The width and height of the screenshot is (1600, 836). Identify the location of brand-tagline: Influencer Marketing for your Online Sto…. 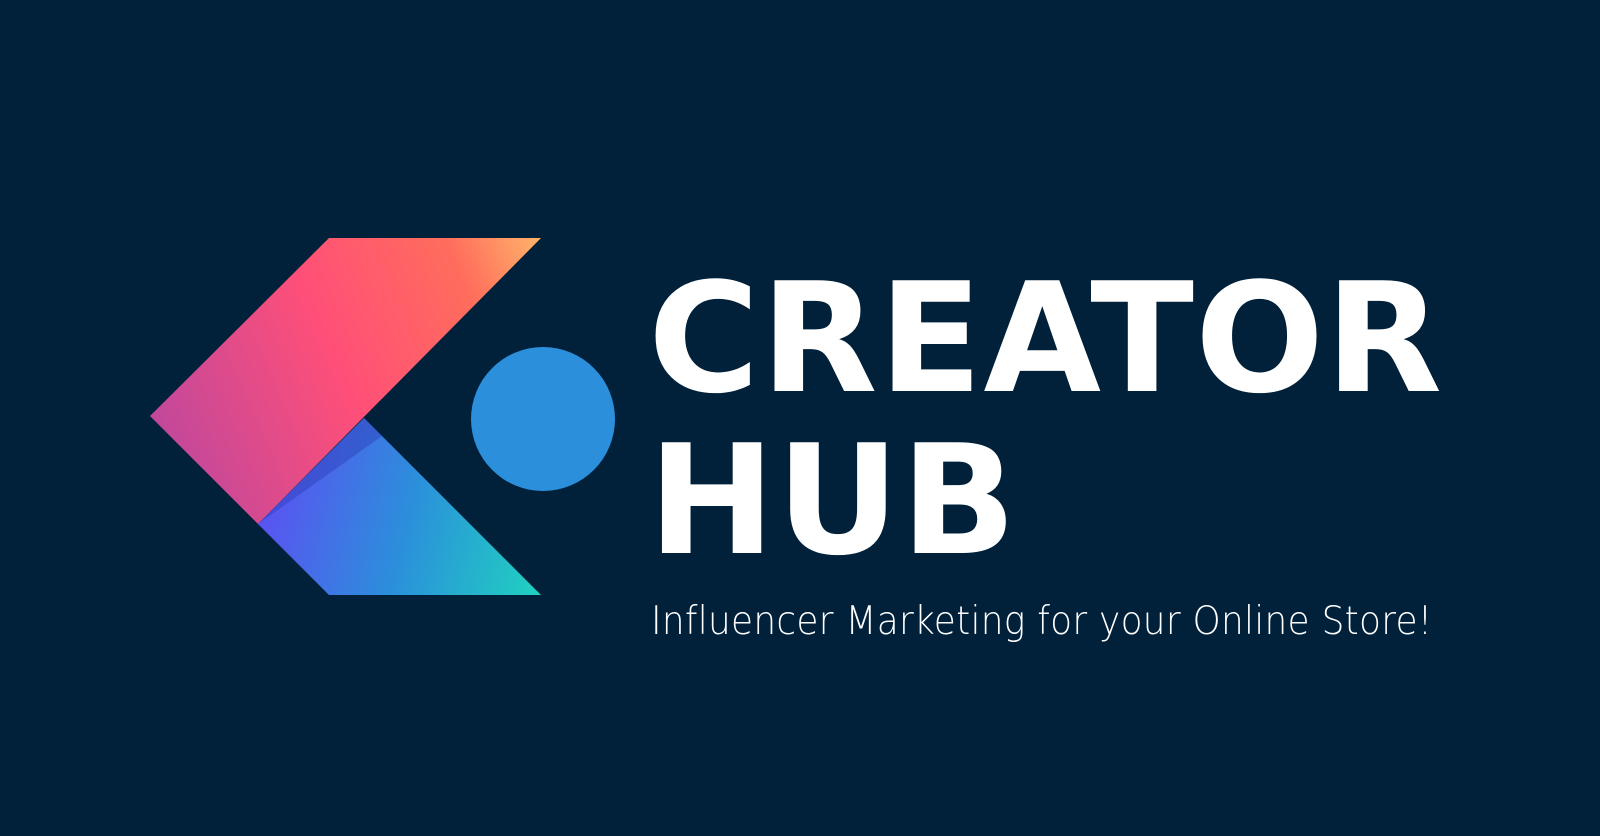
(1042, 621).